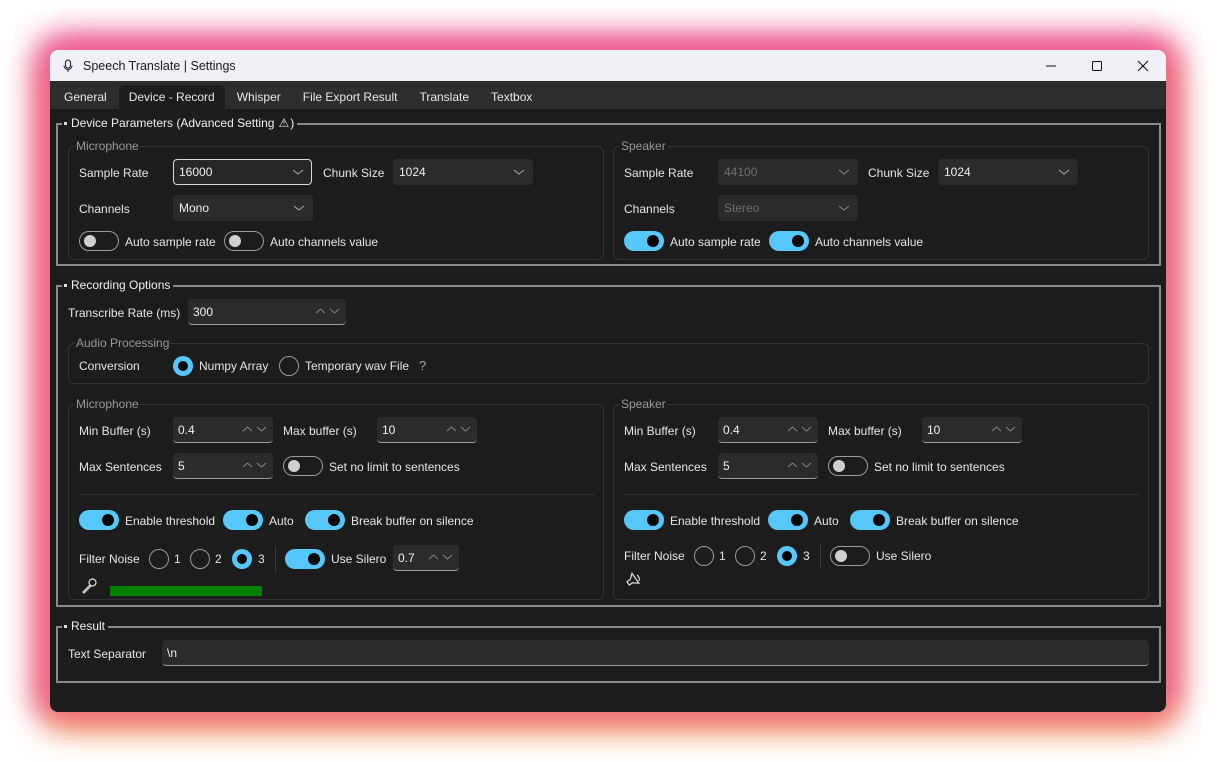 Image resolution: width=1217 pixels, height=762 pixels. Describe the element at coordinates (325, 520) in the screenshot. I see `mic-break-buffer-toggle` at that location.